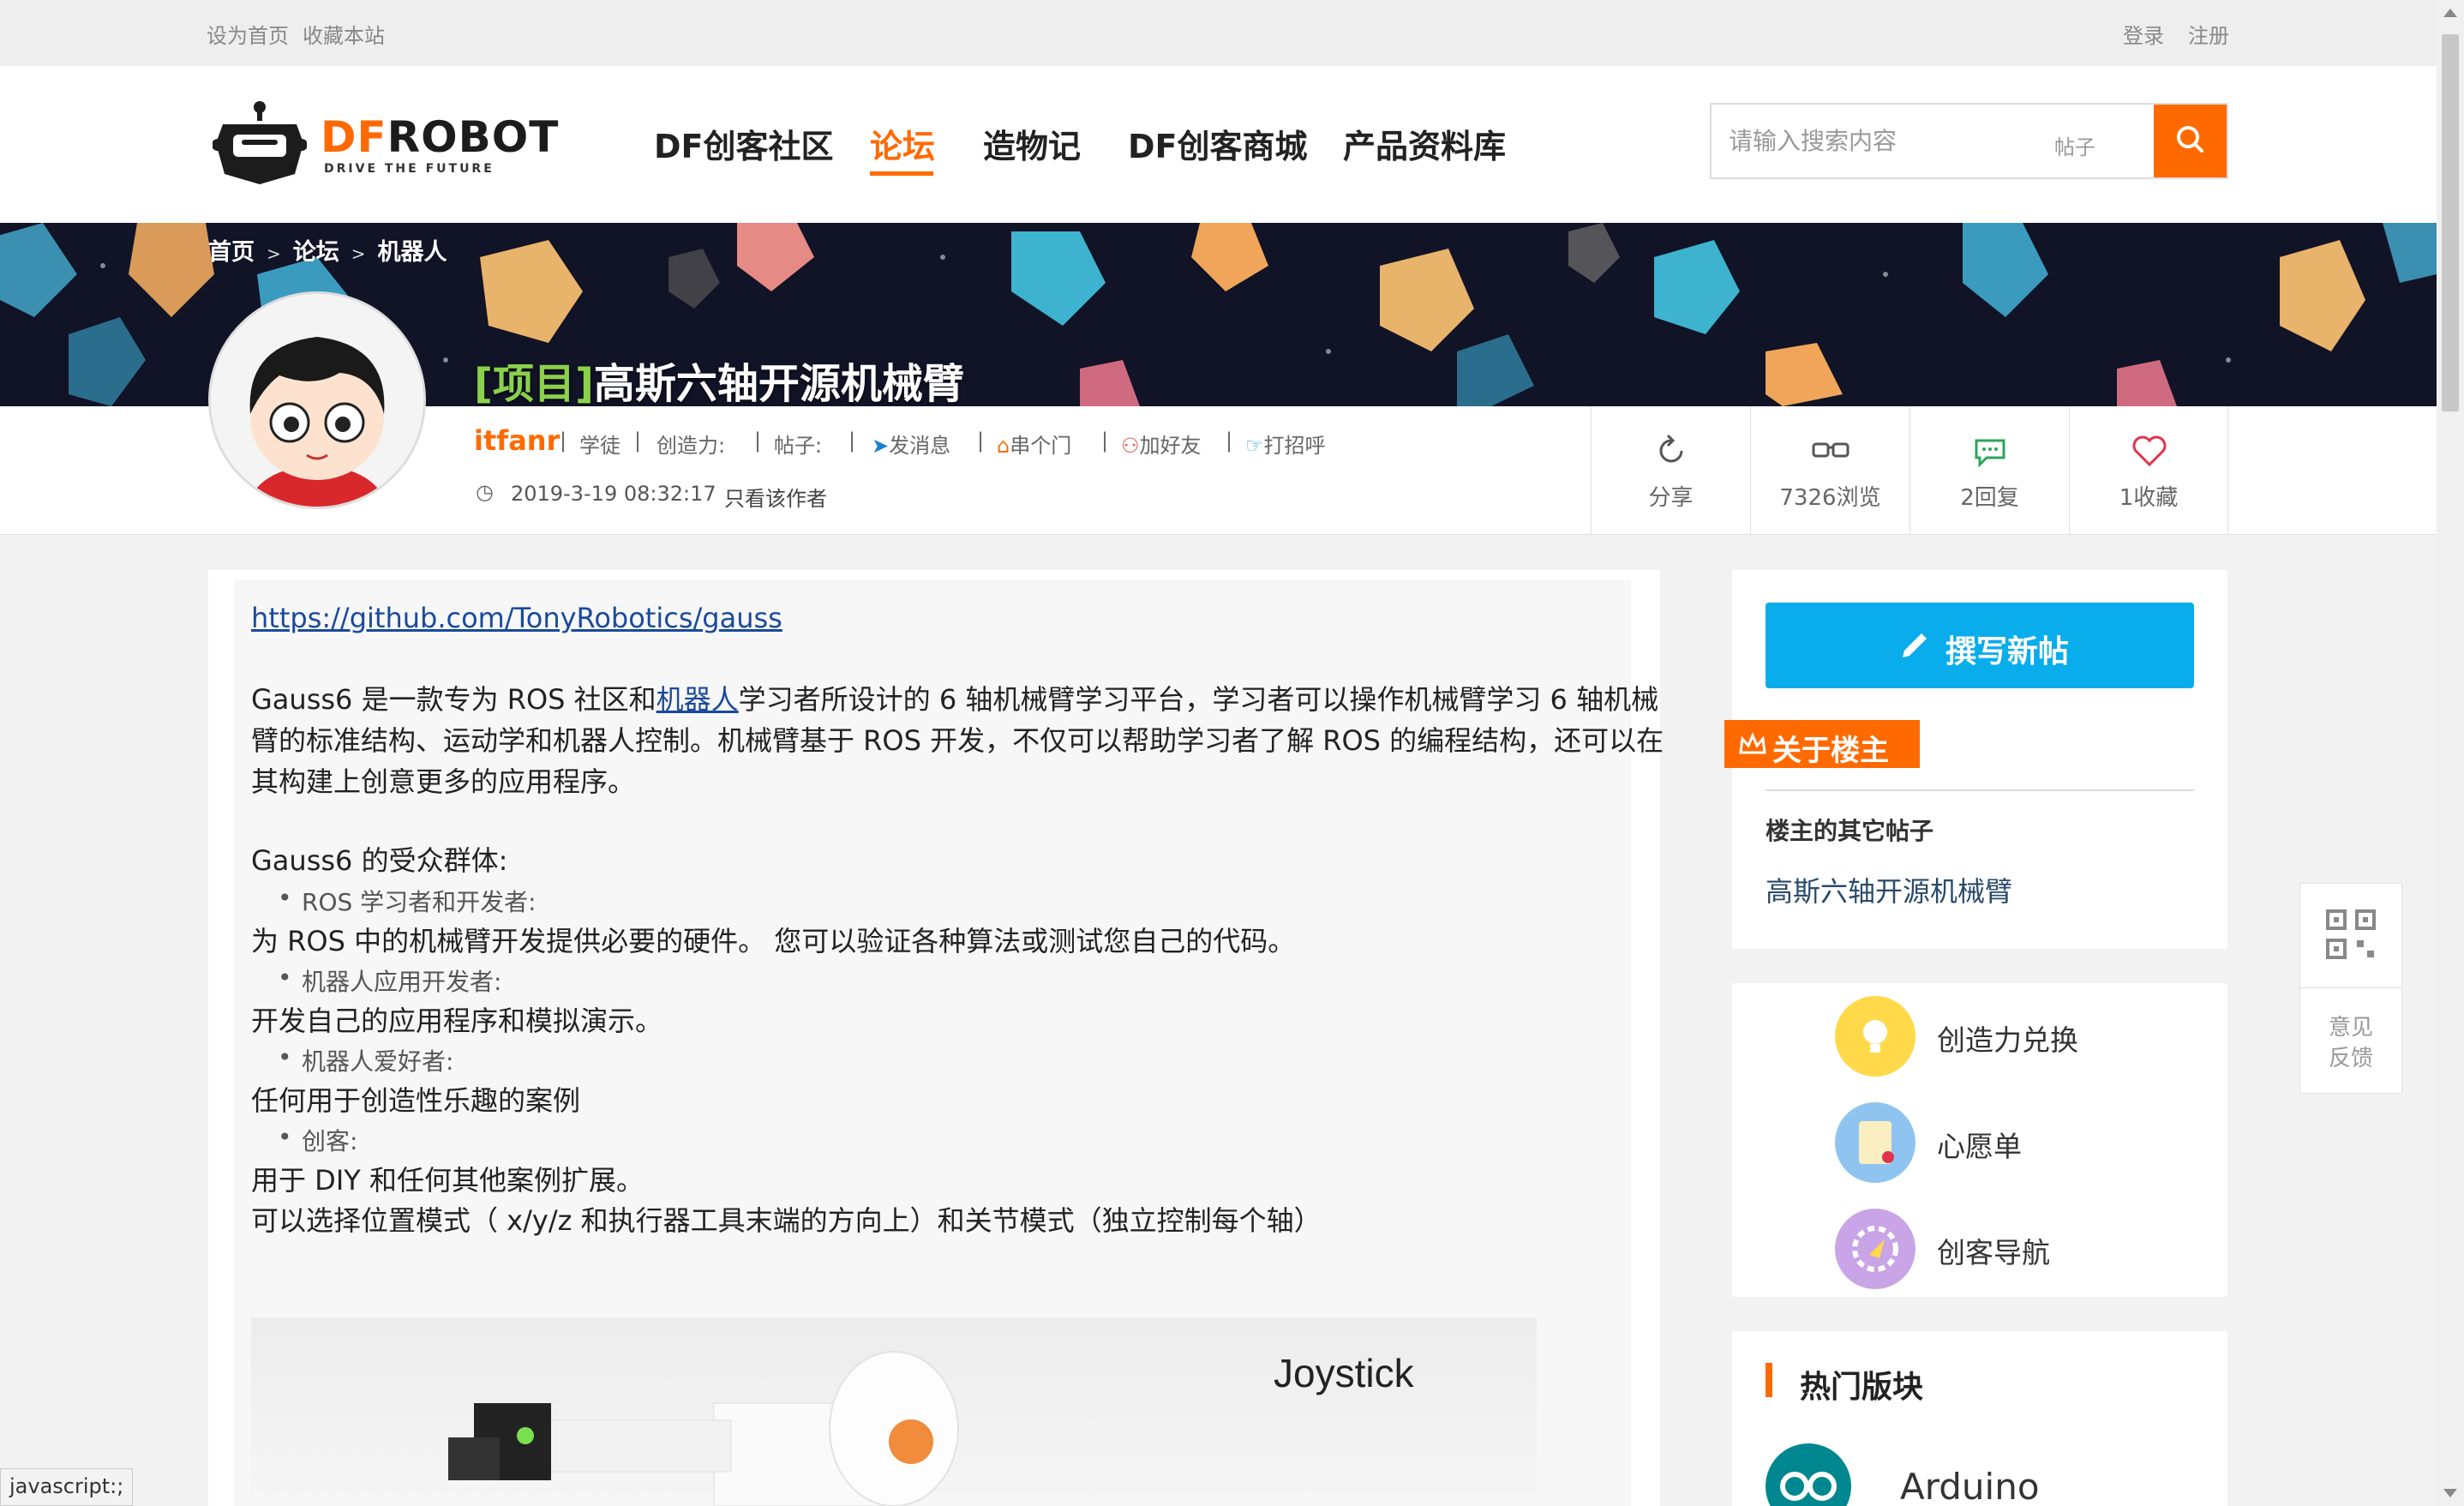  Describe the element at coordinates (2007, 1038) in the screenshot. I see `tool-creativity-exchange: 创造力兑换` at that location.